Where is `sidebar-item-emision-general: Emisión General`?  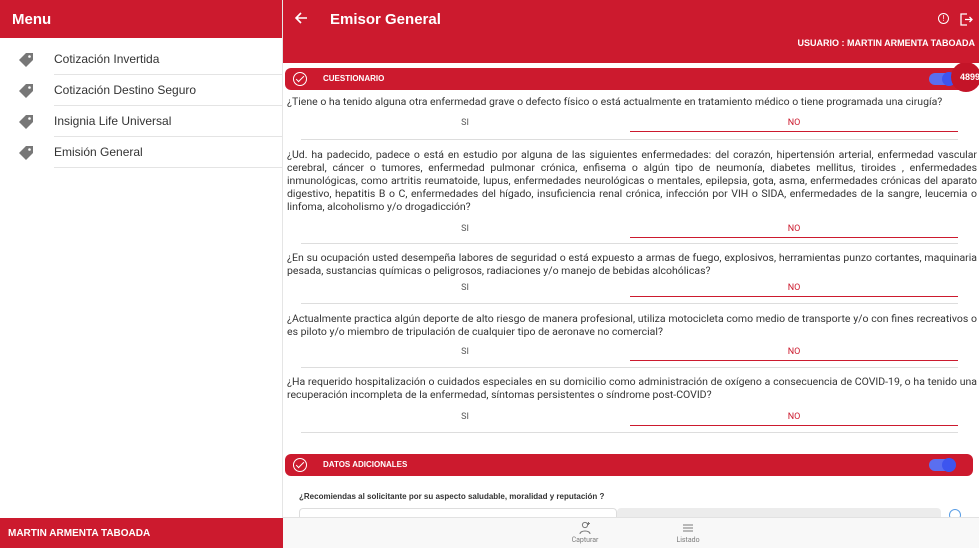
sidebar-item-emision-general: Emisión General is located at coordinates (141, 152).